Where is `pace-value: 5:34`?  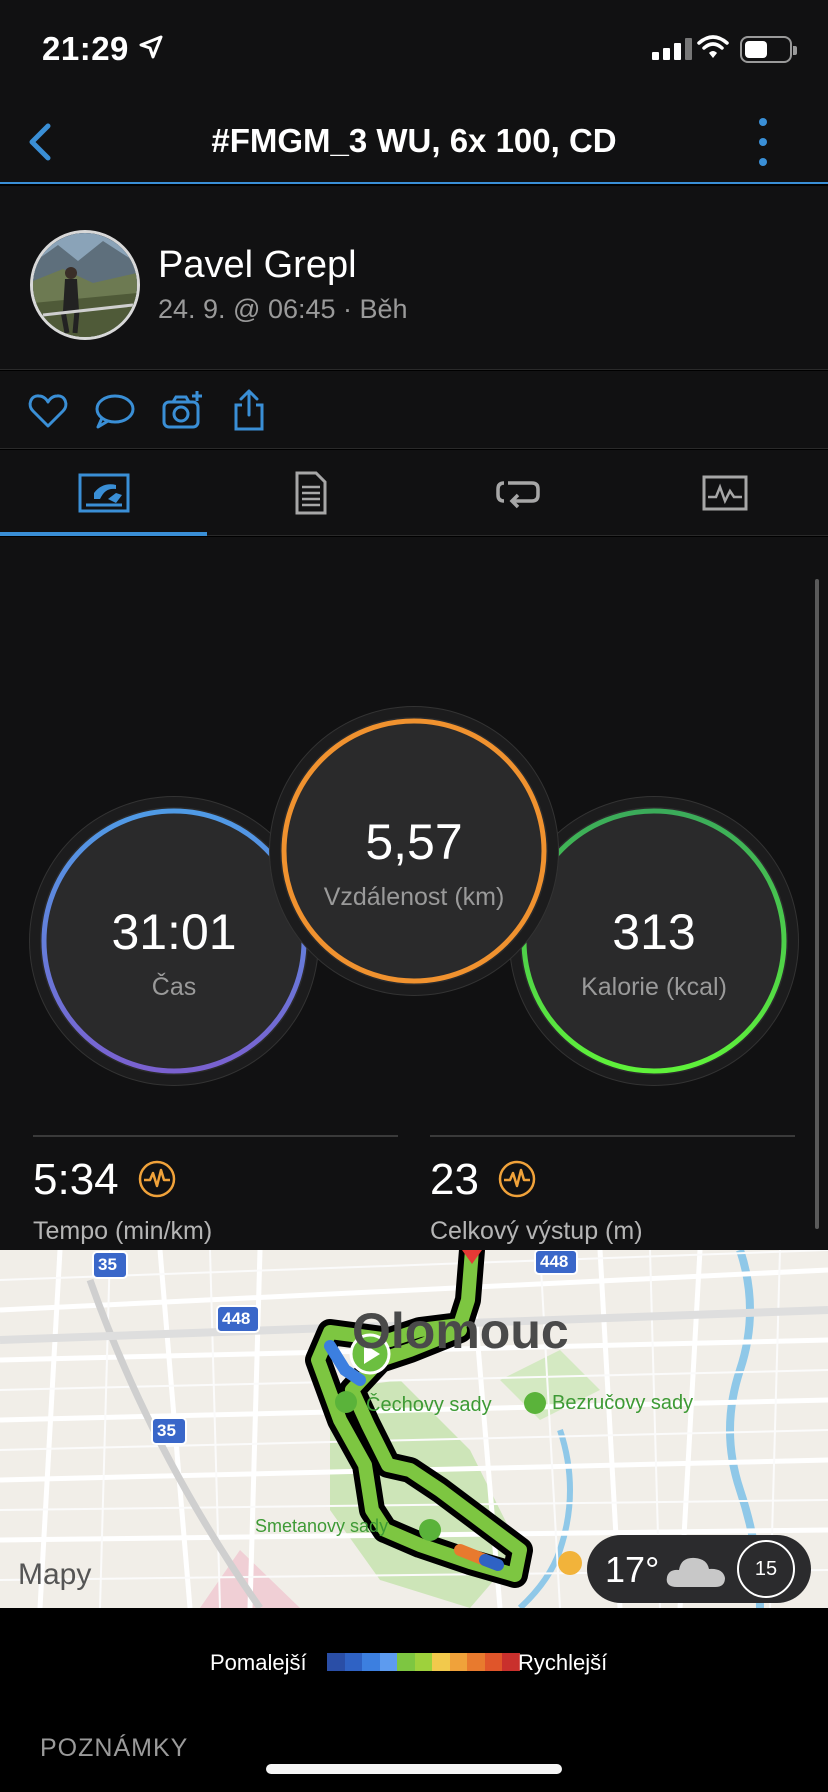
pace-value: 5:34 is located at coordinates (76, 1179).